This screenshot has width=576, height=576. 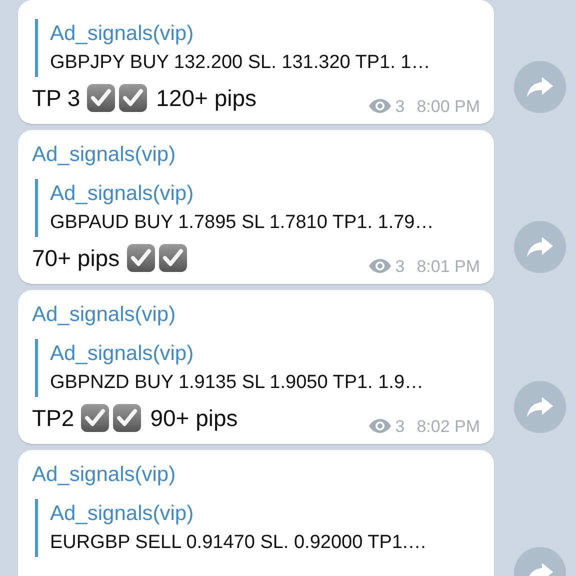 I want to click on message-time: 8:02 PM, so click(x=448, y=427).